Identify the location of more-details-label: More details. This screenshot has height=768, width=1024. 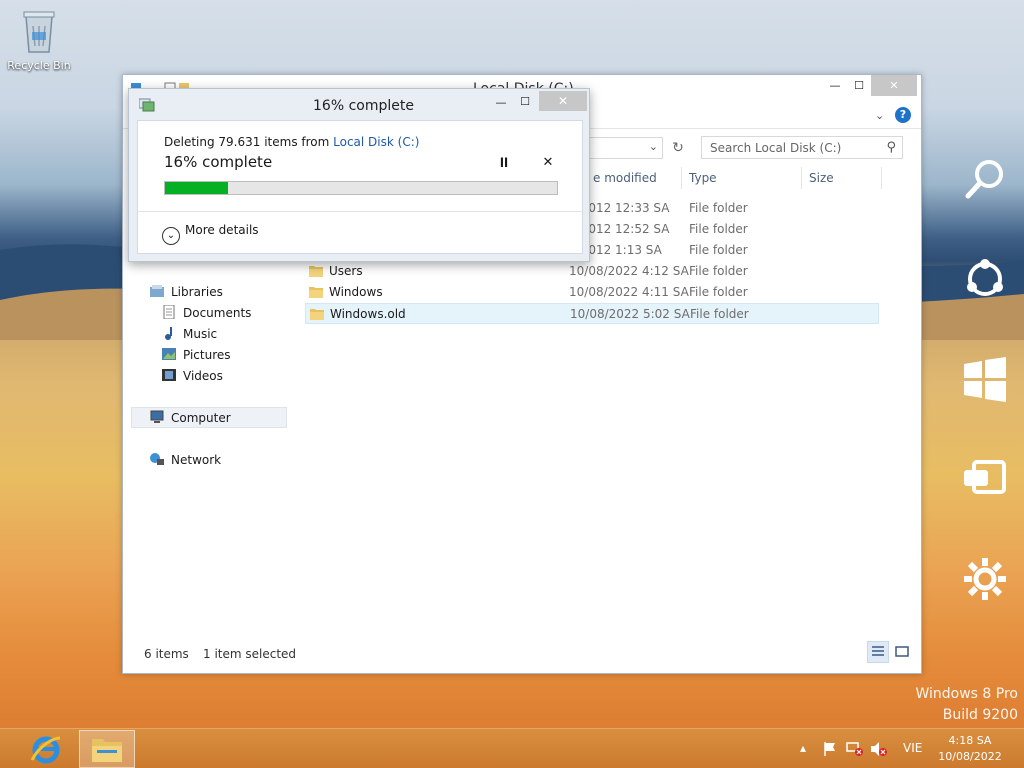
(222, 230).